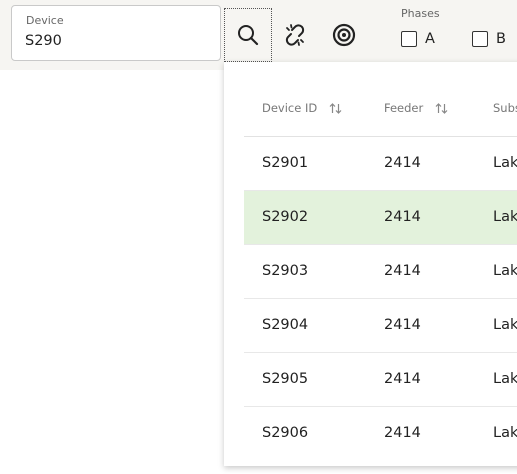  Describe the element at coordinates (480, 39) in the screenshot. I see `phase-b-checkbox` at that location.